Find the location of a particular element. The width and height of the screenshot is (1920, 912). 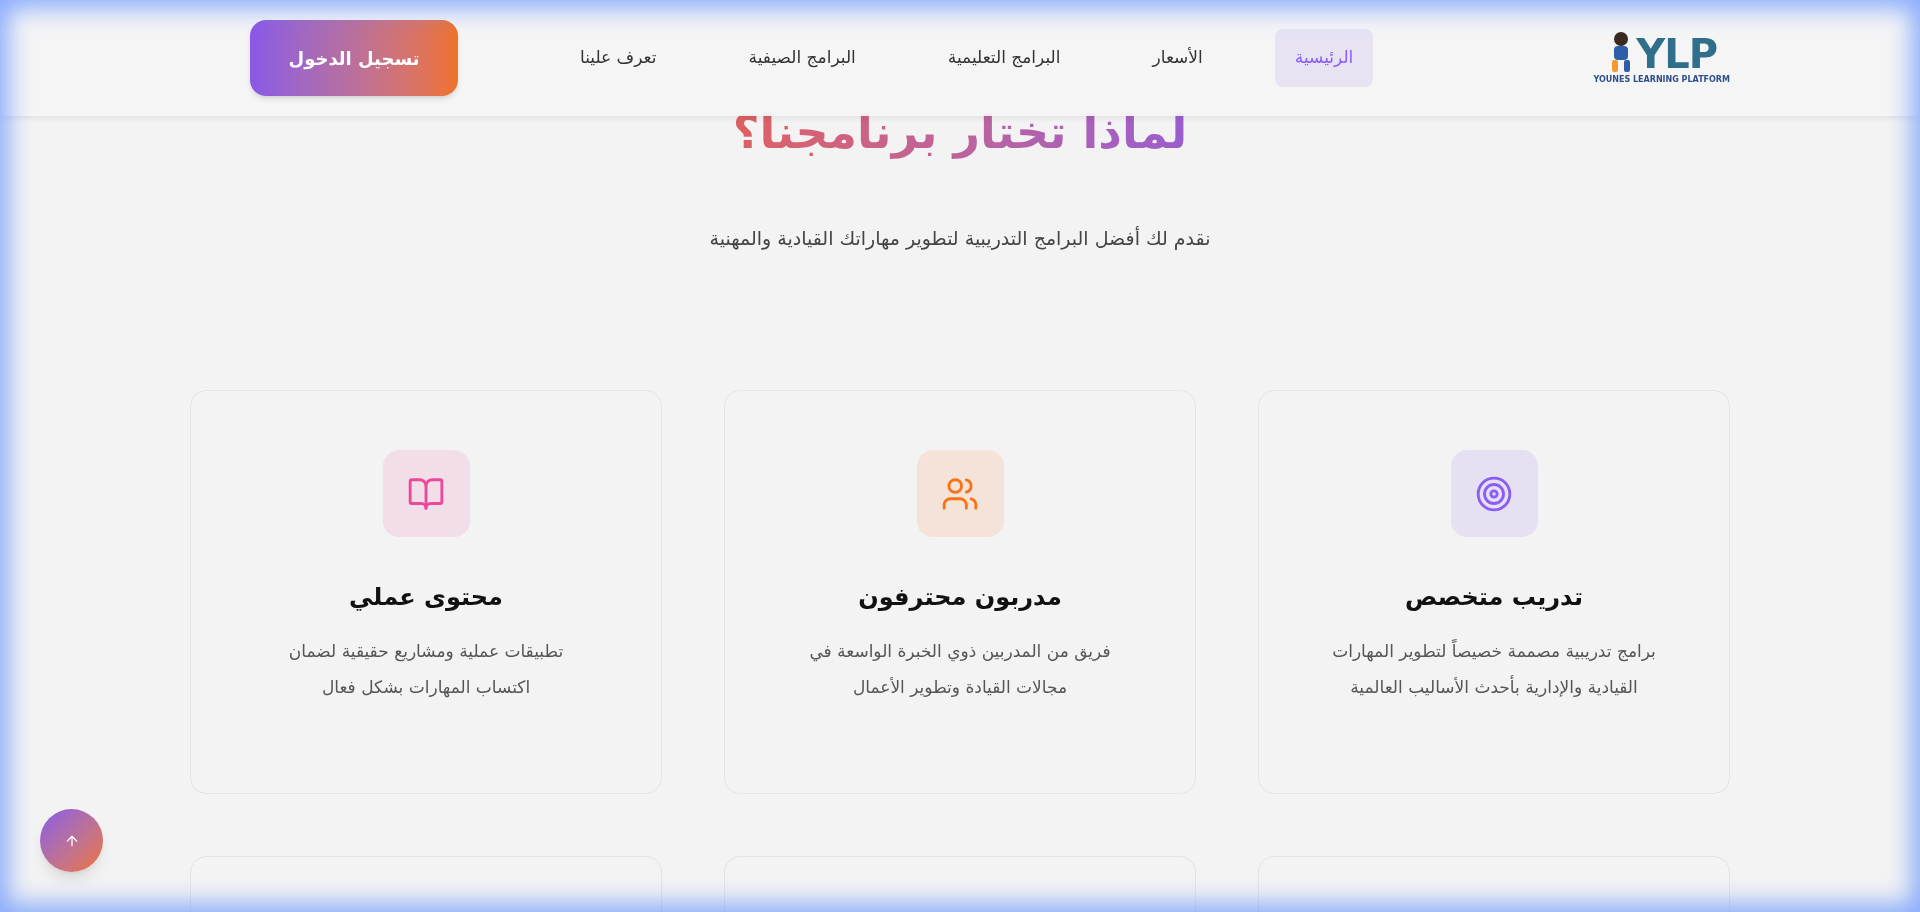

nav-link: الأسعار is located at coordinates (1177, 58).